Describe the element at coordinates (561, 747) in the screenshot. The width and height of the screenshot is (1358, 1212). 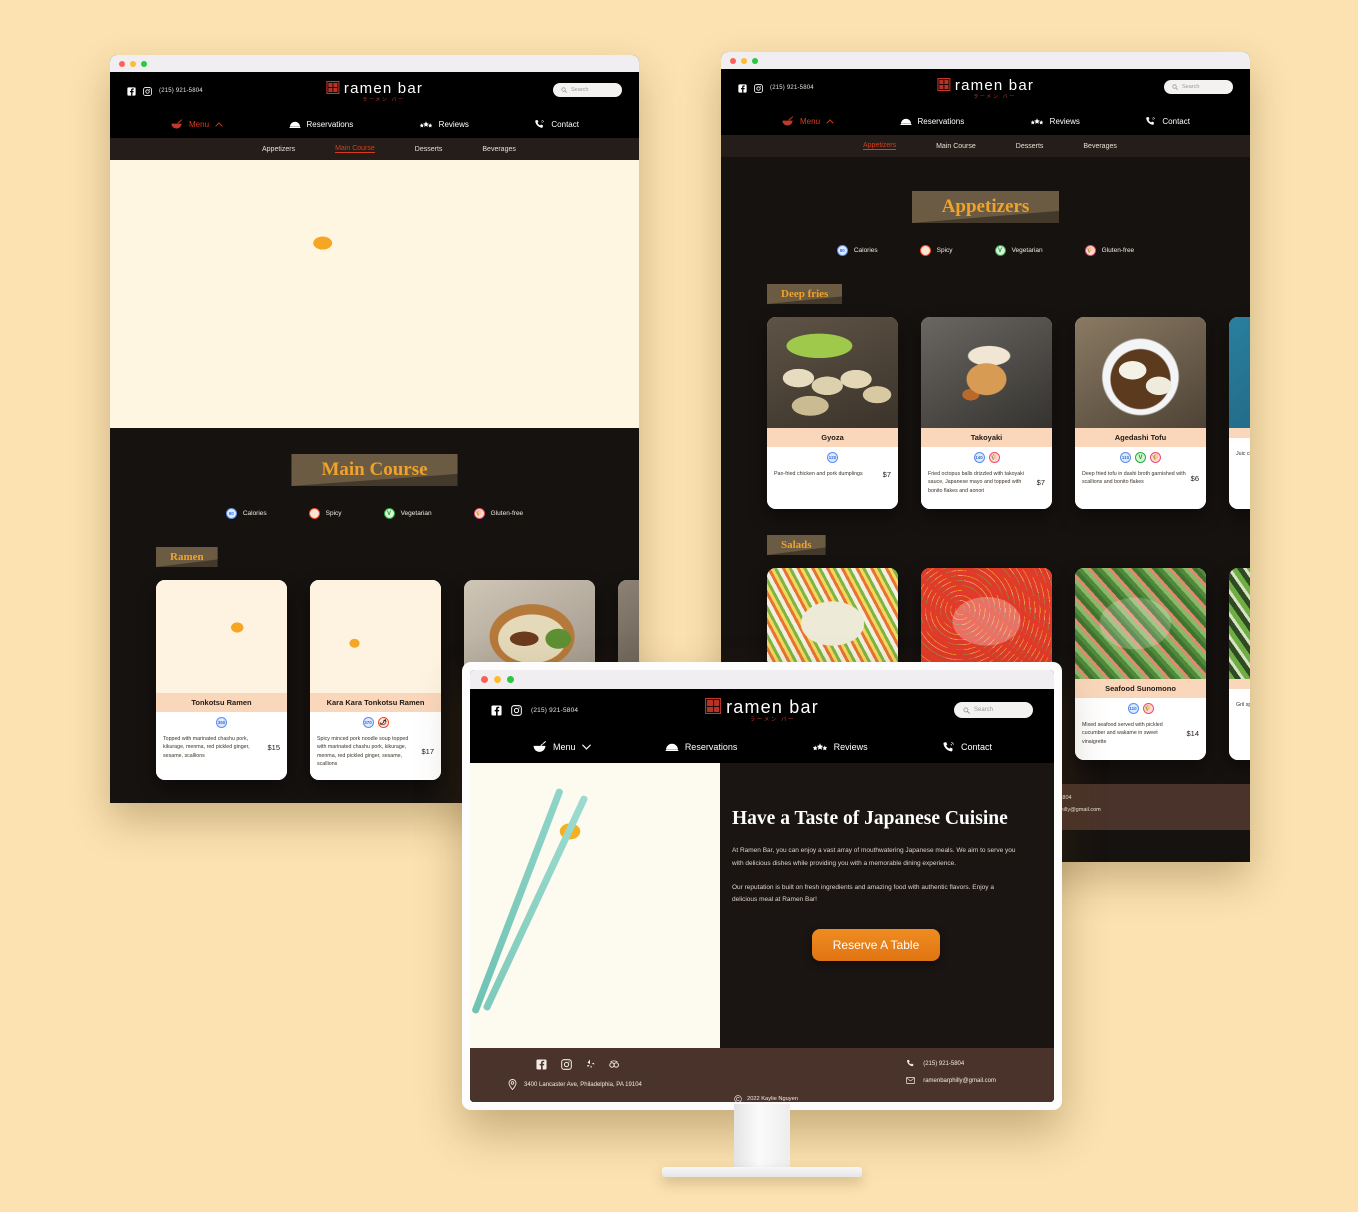
I see `nav-item-menu-home: Menu` at that location.